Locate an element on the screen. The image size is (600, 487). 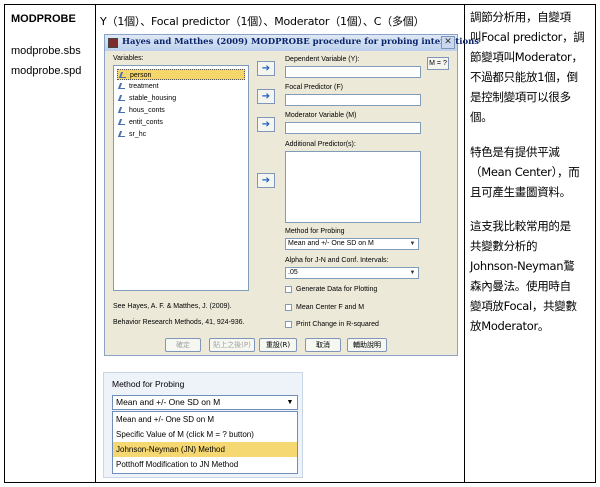
variable-item: stable_housing is located at coordinates (181, 98).